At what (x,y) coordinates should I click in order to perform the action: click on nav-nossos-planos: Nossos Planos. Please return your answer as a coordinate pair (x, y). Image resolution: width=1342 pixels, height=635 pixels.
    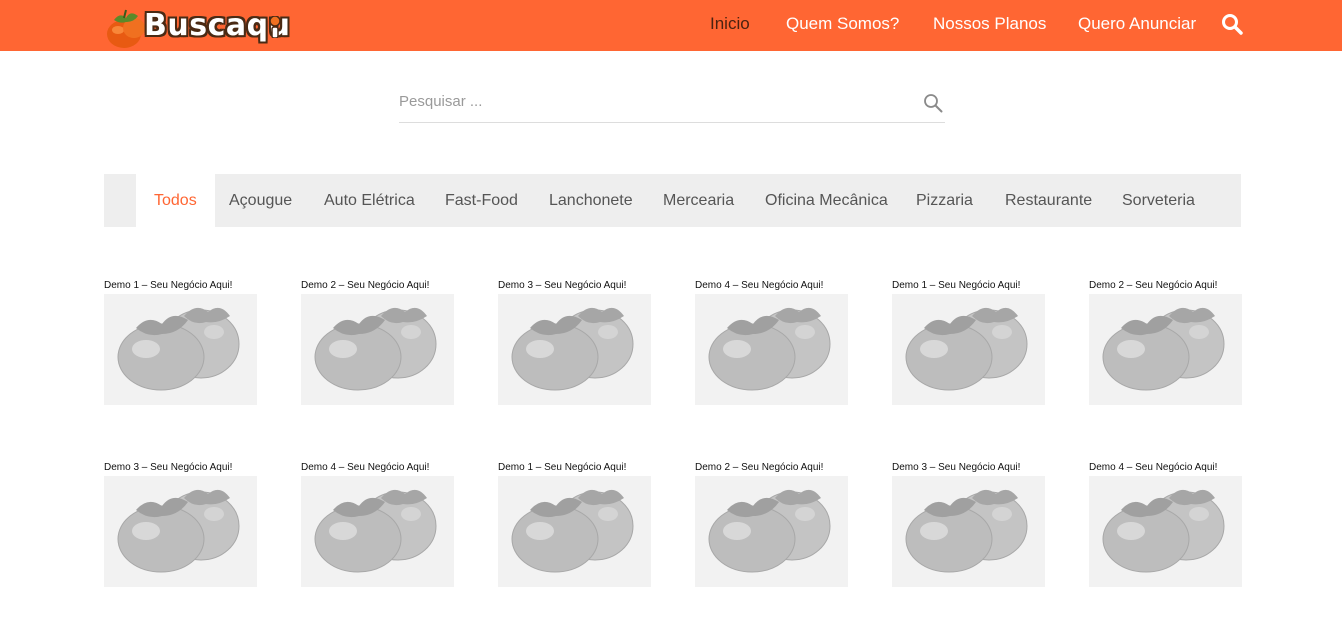
    Looking at the image, I should click on (989, 24).